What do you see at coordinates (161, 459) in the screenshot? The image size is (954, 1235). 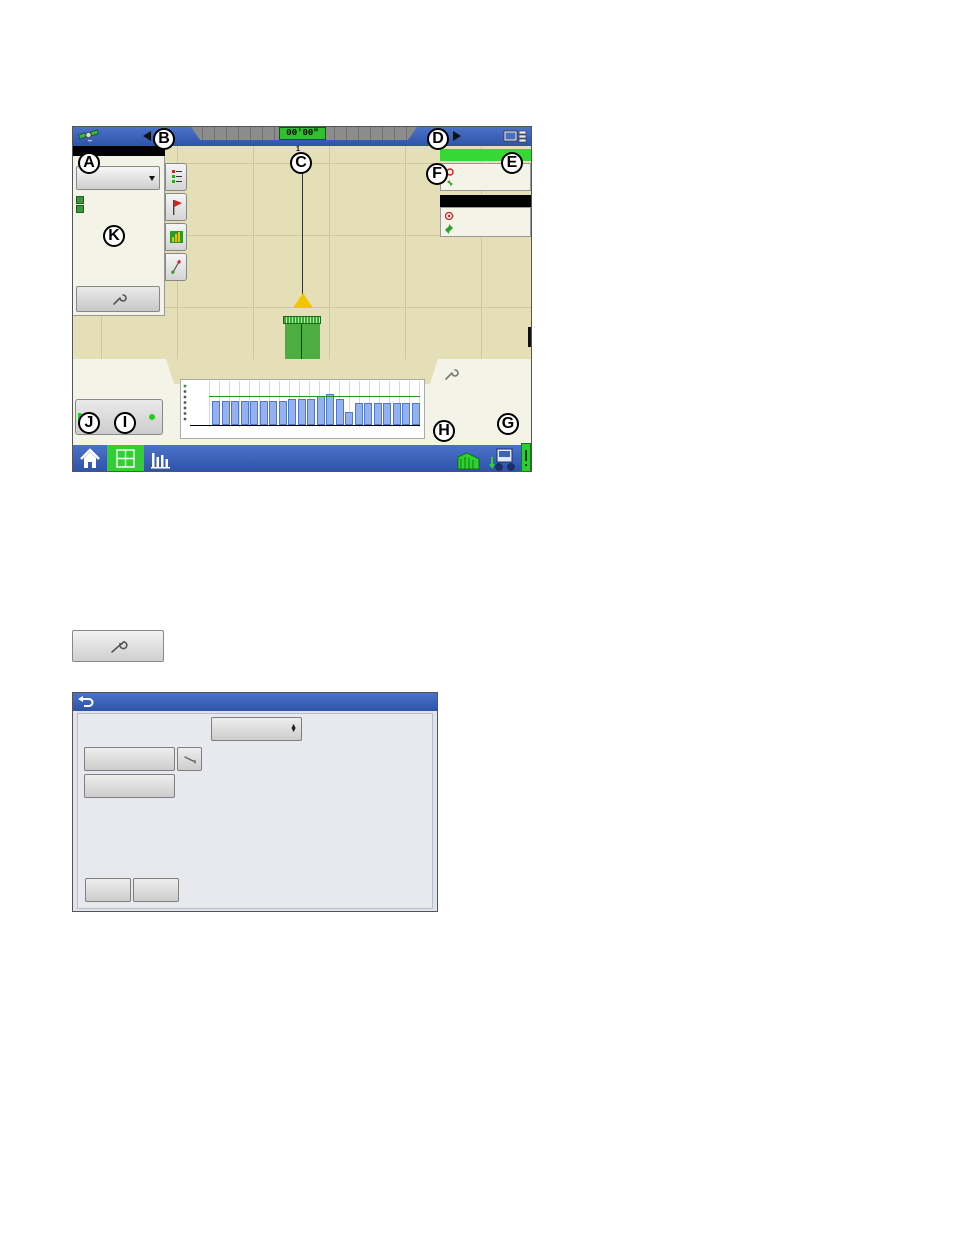 I see `bar-chart-icon` at bounding box center [161, 459].